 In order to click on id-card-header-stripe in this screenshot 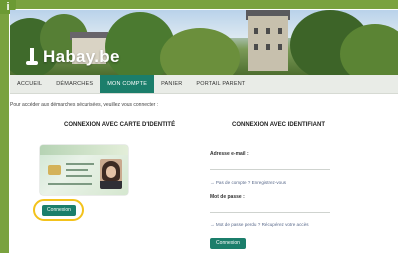, I will do `click(84, 150)`.